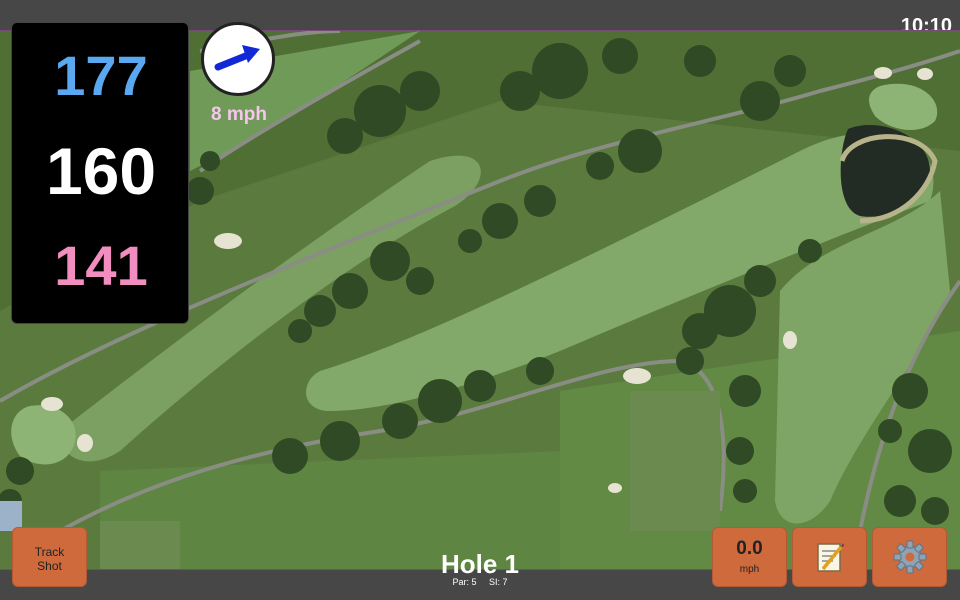 This screenshot has height=600, width=960. I want to click on wind-direction-dial, so click(238, 59).